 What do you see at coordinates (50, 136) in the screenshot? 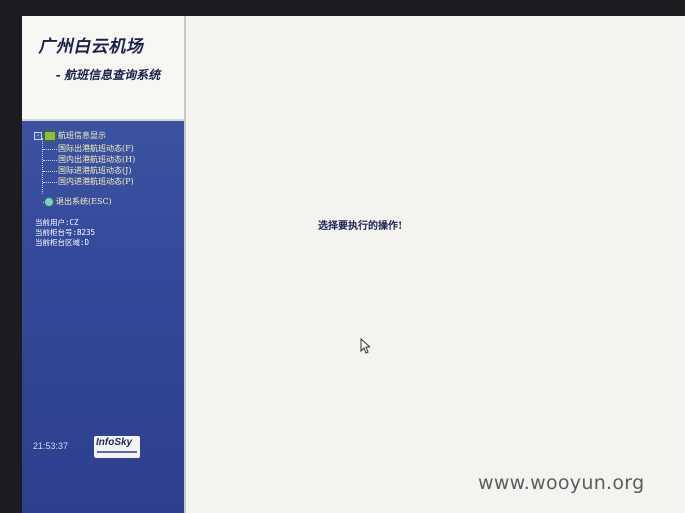
I see `folder-icon` at bounding box center [50, 136].